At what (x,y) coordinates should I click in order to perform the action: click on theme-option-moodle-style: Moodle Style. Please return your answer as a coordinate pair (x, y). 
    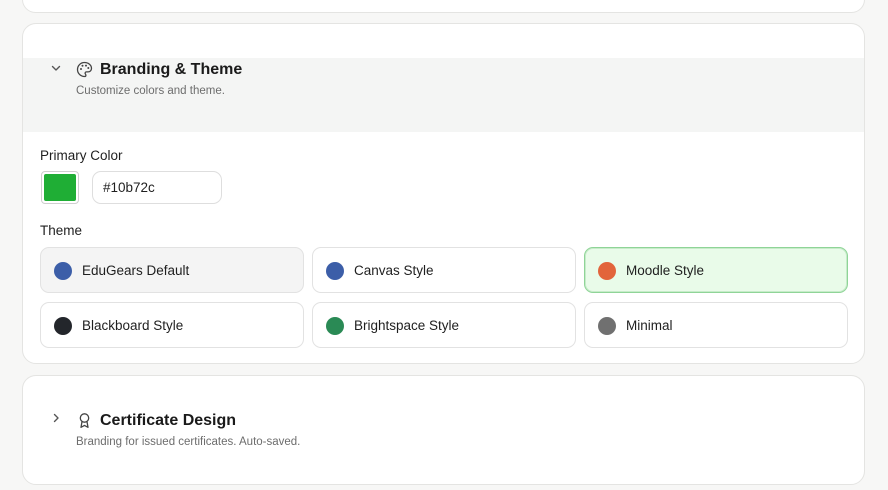
    Looking at the image, I should click on (716, 270).